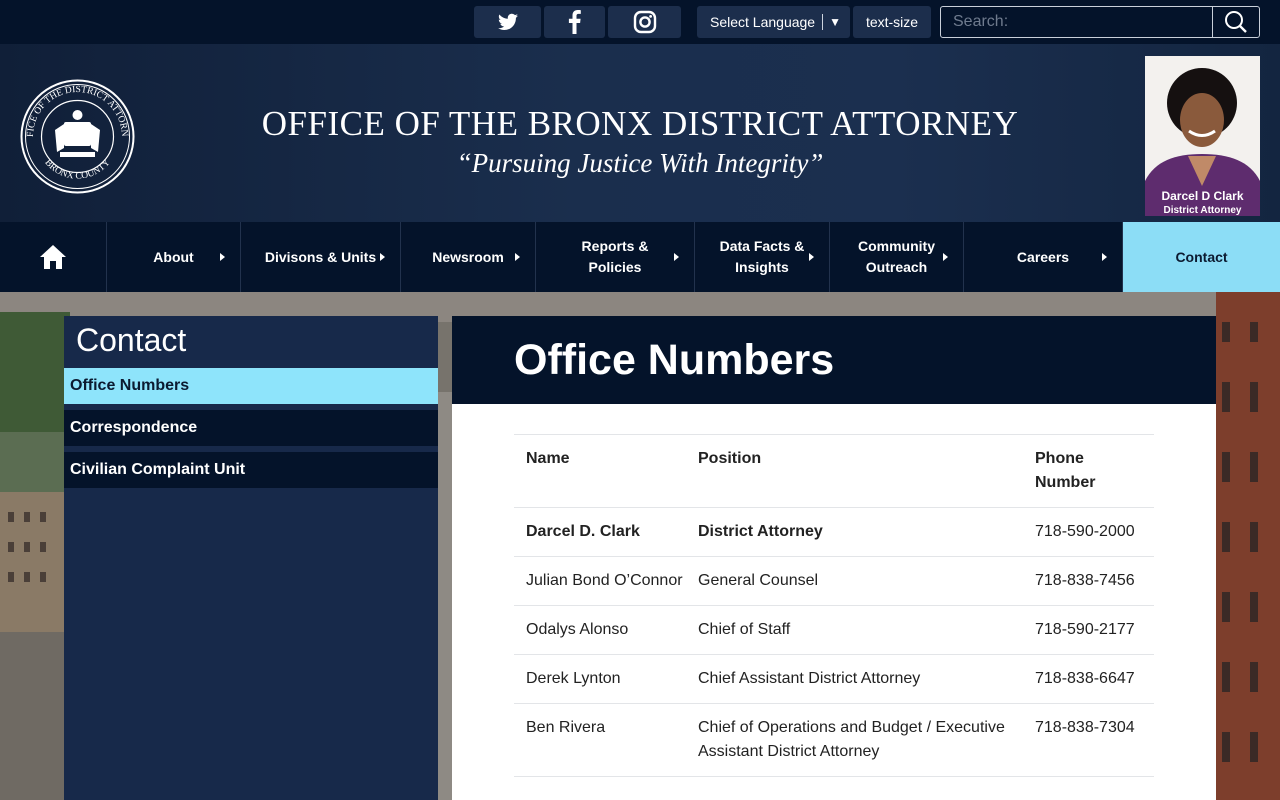 The height and width of the screenshot is (800, 1280). I want to click on cell-name: Ben Rivera, so click(566, 727).